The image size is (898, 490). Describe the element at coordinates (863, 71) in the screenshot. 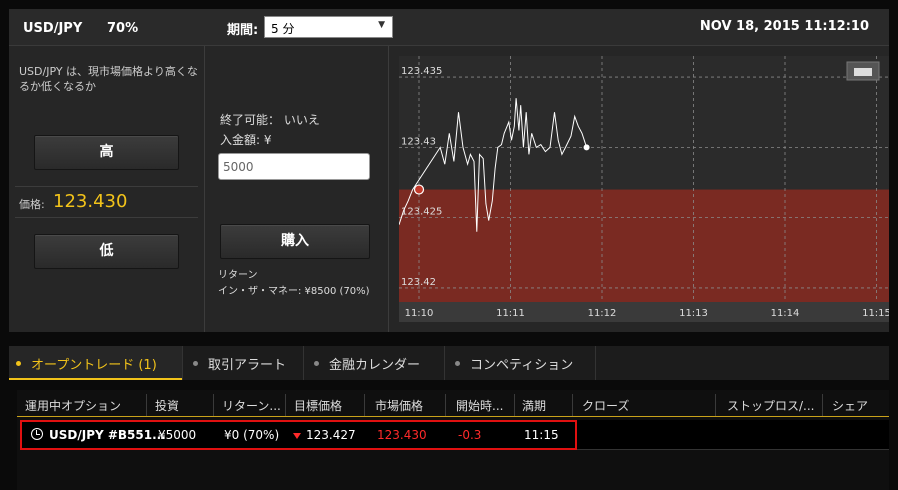

I see `chart-mode-icon` at that location.